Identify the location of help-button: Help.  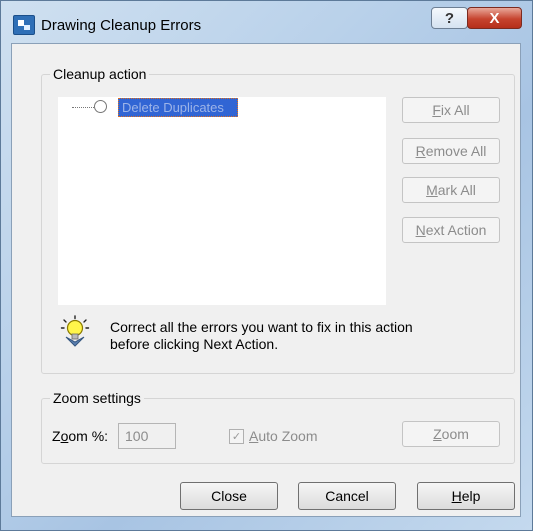
(466, 496).